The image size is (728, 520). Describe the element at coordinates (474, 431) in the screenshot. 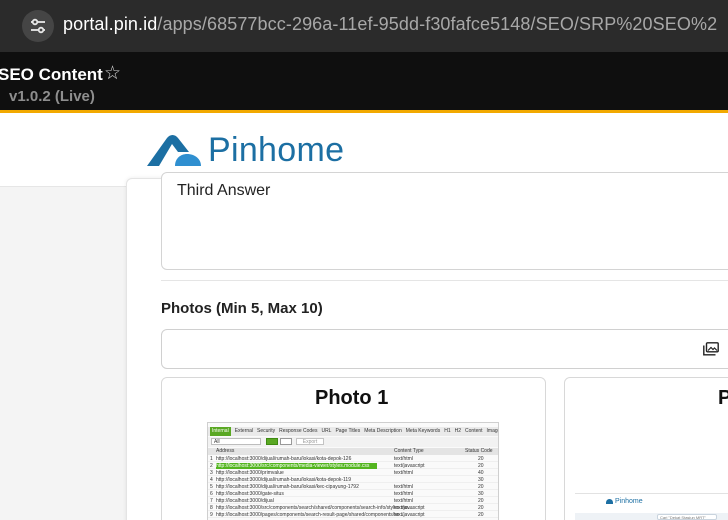

I see `thumbnail-tab: Content` at that location.